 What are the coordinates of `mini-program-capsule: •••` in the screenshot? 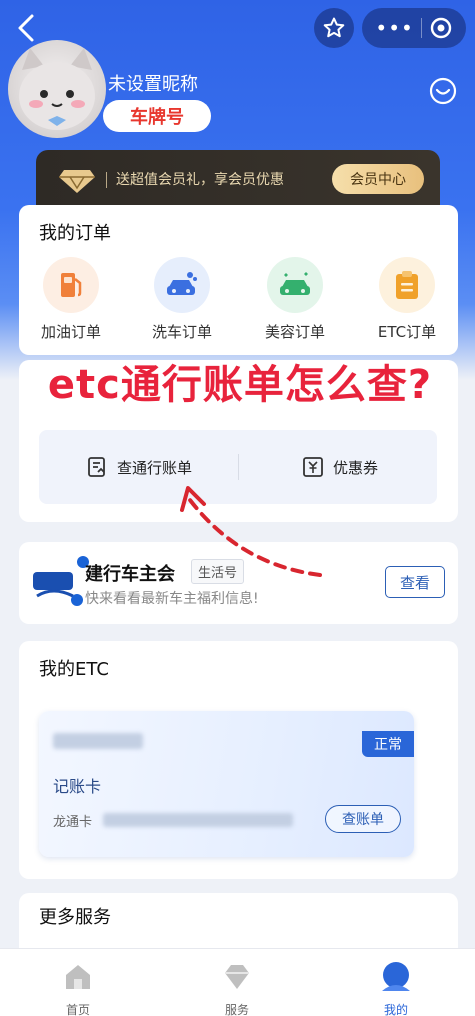 It's located at (414, 28).